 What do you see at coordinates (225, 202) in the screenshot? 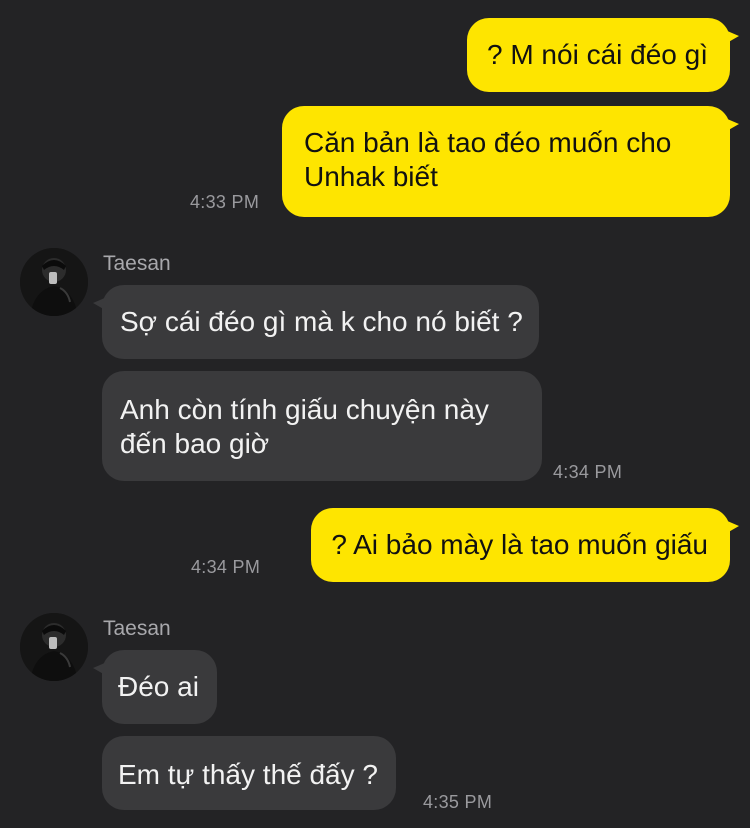
I see `message-timestamp: 4:33 PM` at bounding box center [225, 202].